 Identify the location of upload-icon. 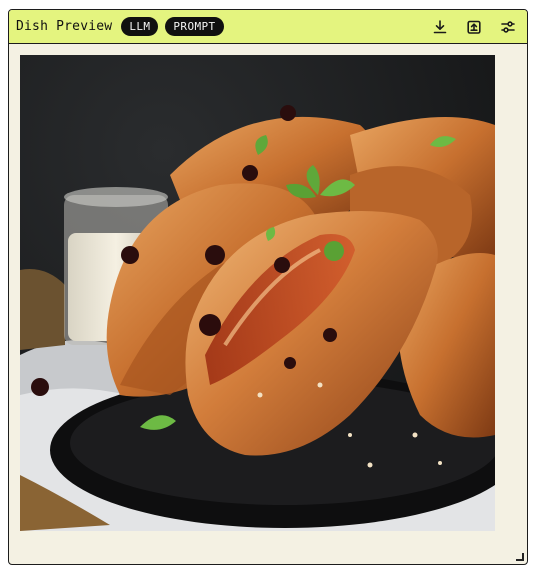
(474, 27).